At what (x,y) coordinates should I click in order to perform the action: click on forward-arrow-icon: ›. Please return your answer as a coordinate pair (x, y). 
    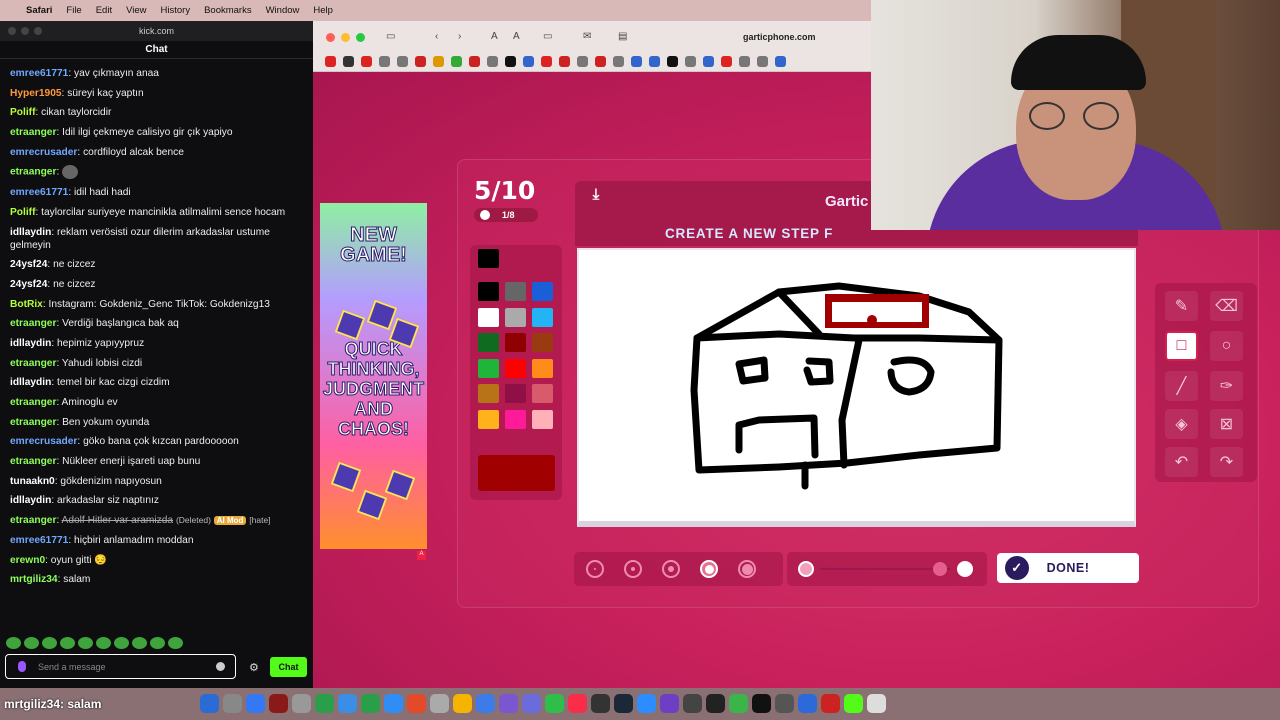
    Looking at the image, I should click on (459, 36).